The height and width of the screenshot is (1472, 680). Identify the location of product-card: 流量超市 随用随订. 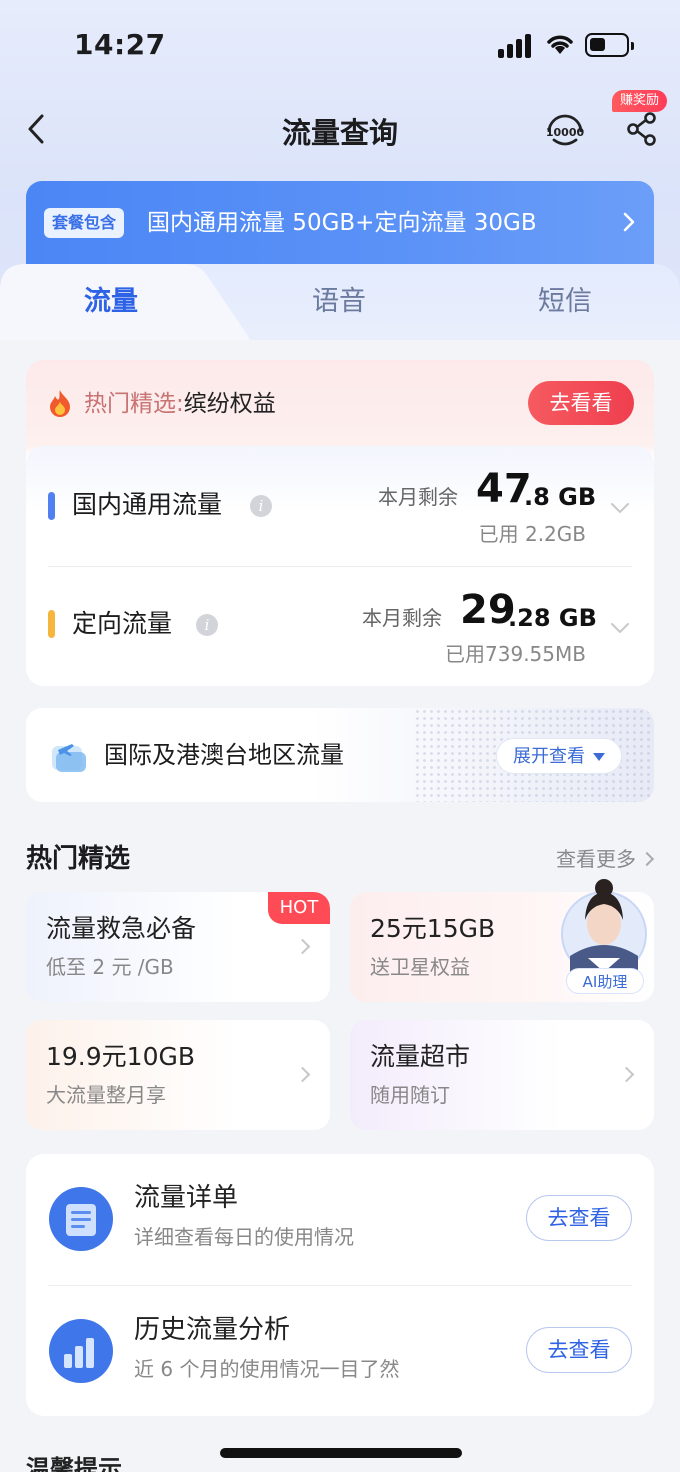
(502, 1075).